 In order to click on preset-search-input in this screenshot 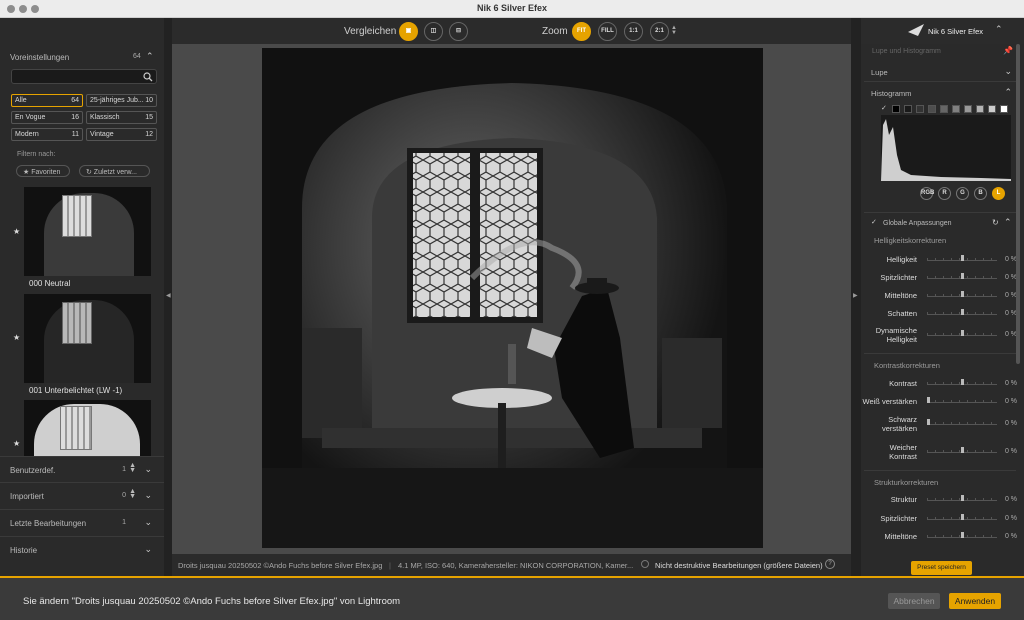, I will do `click(84, 76)`.